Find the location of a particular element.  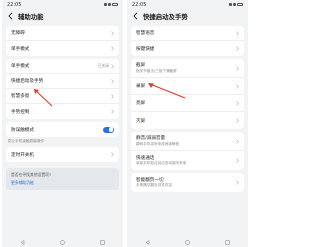

suggestion-question: 是否在寻找其他设置项? is located at coordinates (31, 174).